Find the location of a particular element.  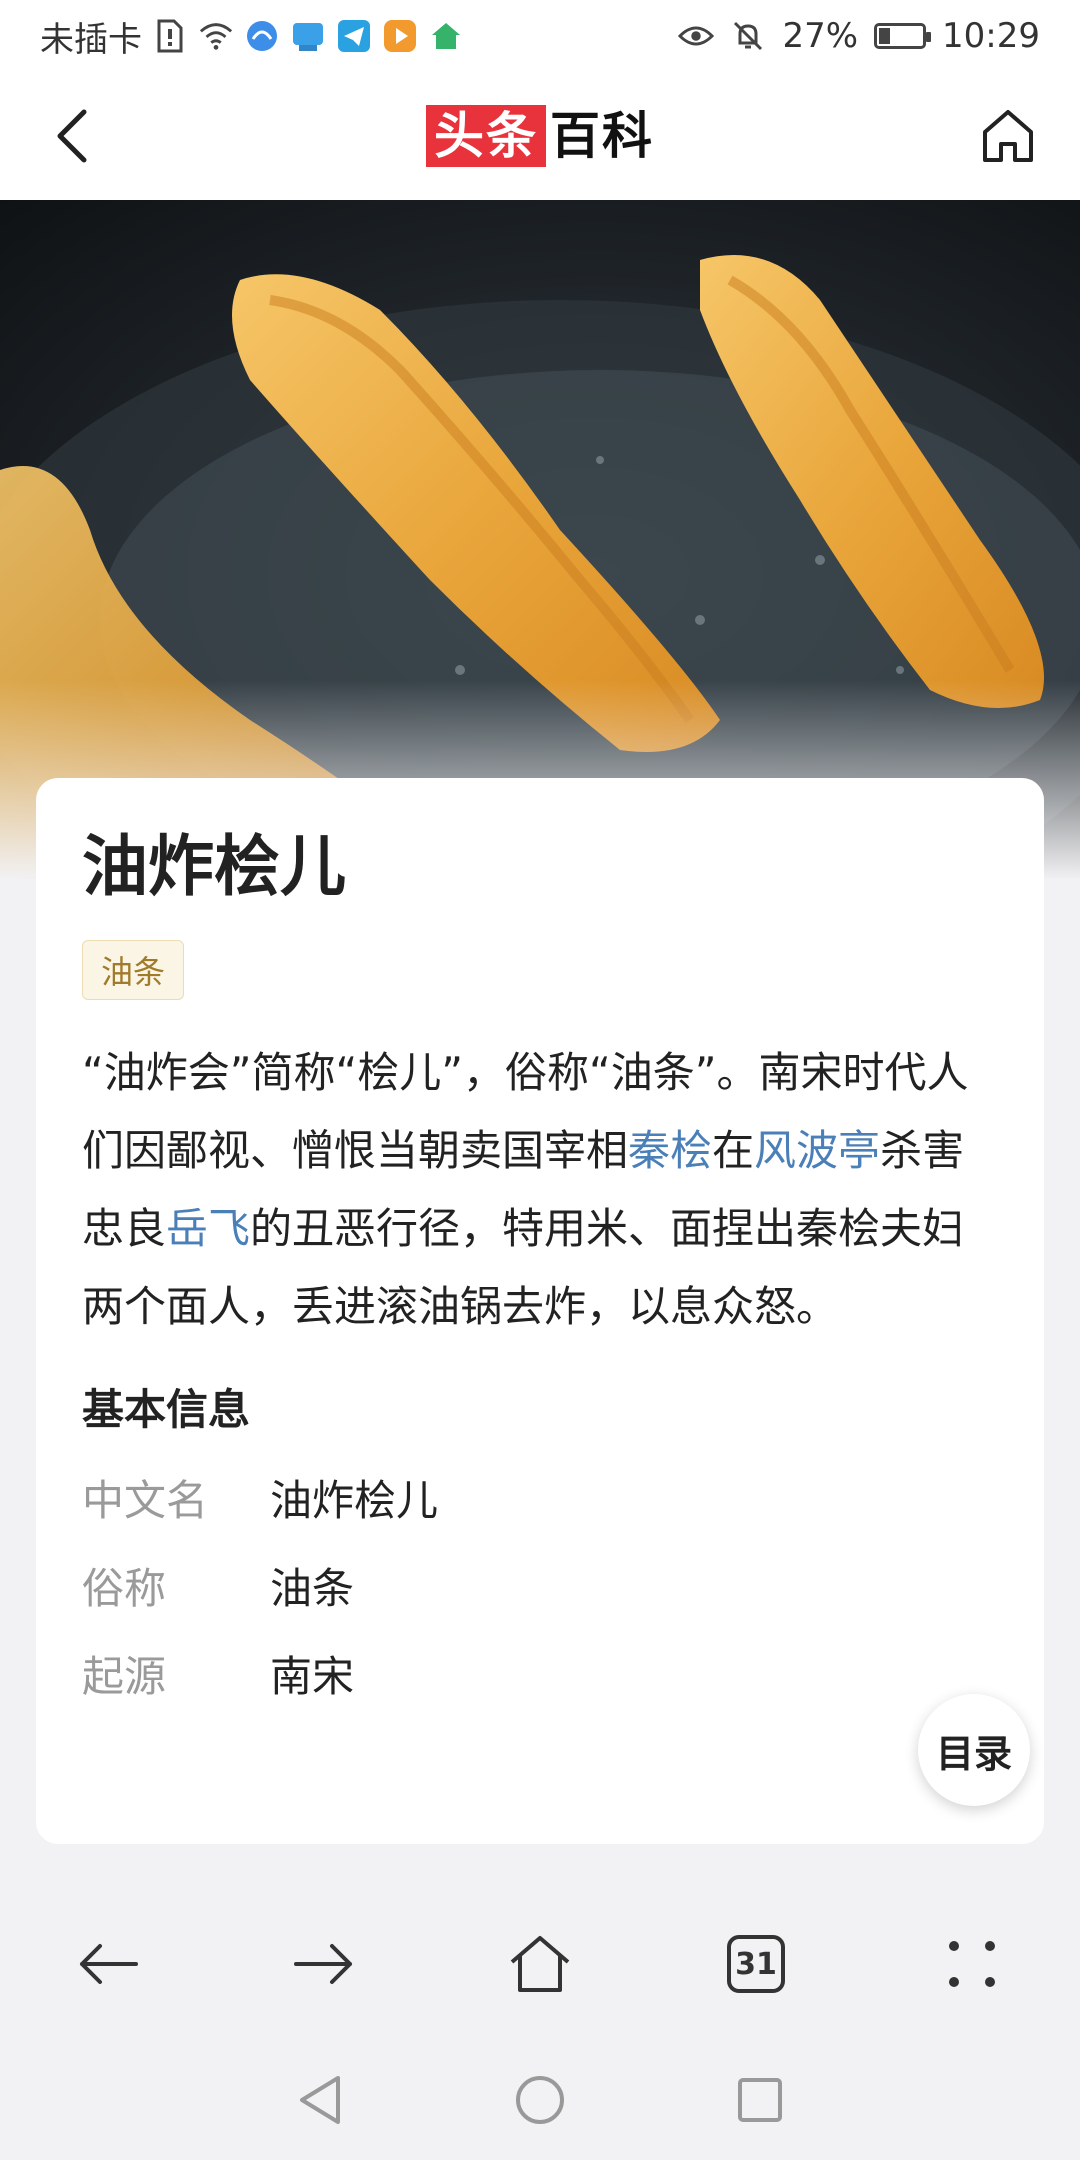

triangle-back-icon is located at coordinates (320, 2100).